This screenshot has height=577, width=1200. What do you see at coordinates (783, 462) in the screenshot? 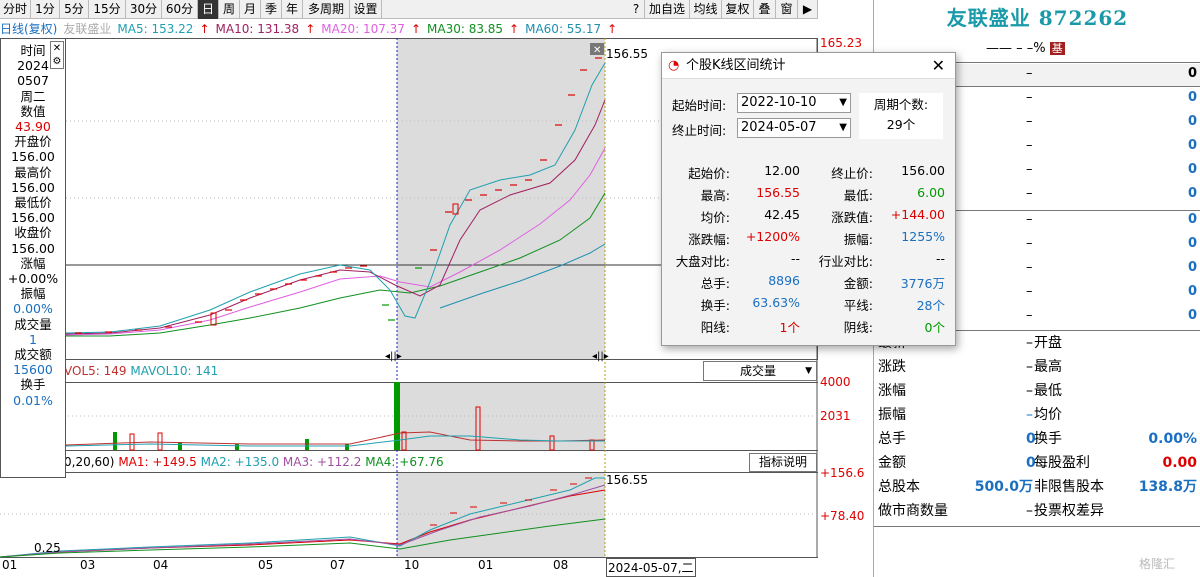
I see `indicator-help-button: 指标说明` at bounding box center [783, 462].